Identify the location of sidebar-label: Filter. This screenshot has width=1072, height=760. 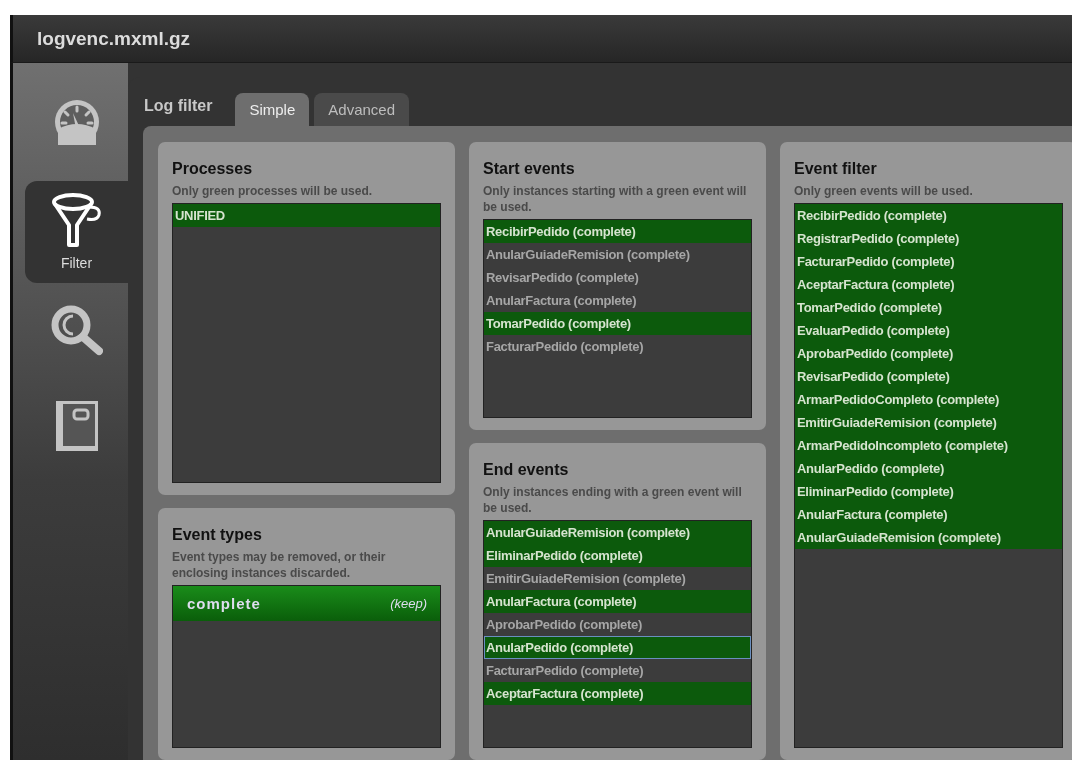
(76, 263).